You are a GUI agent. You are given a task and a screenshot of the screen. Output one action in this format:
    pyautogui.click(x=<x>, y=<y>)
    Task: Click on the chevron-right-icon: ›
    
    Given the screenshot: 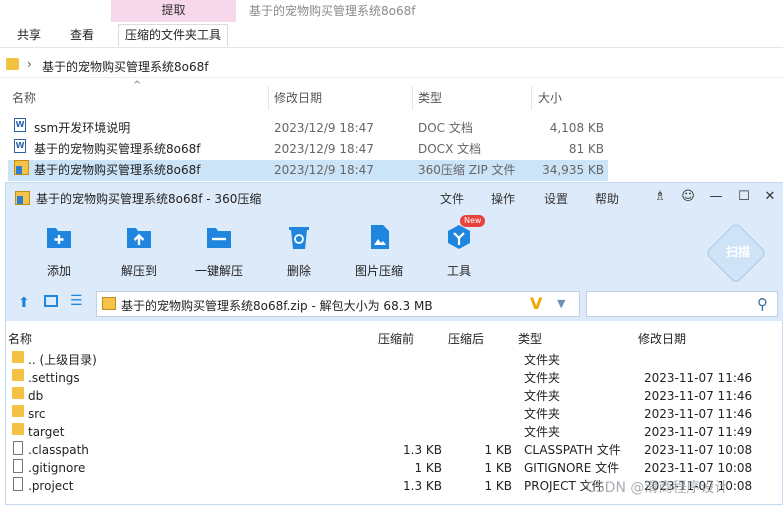 What is the action you would take?
    pyautogui.click(x=29, y=64)
    